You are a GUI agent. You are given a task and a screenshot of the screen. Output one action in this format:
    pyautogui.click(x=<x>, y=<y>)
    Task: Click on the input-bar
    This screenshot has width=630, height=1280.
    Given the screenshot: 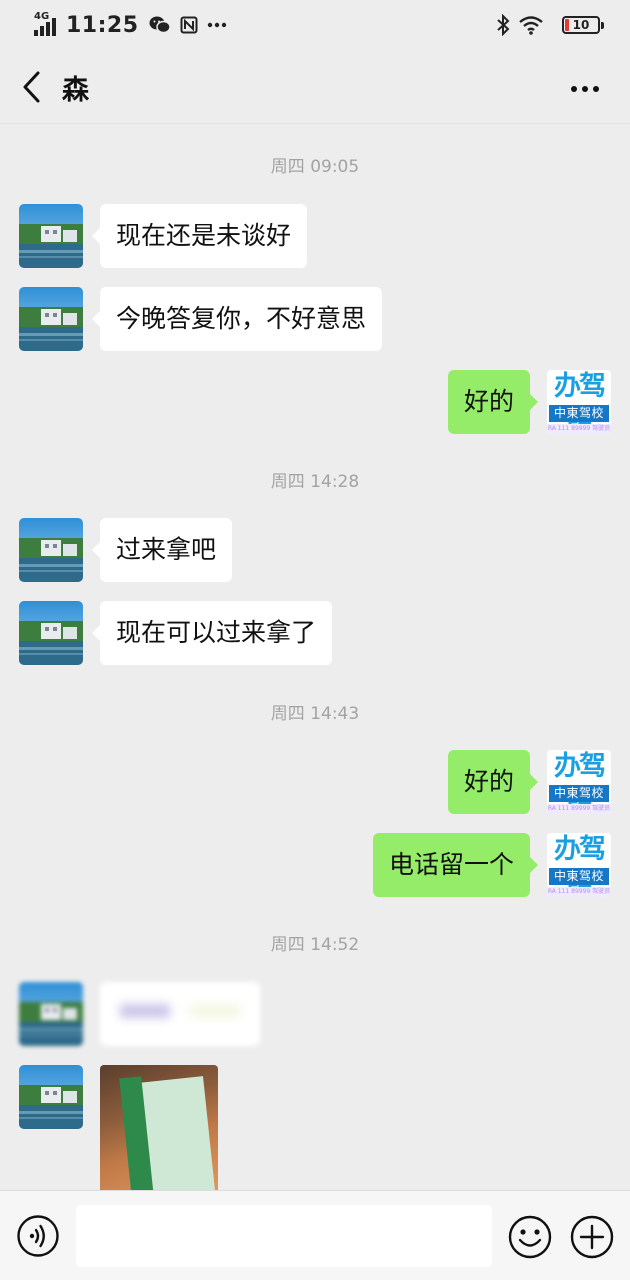 What is the action you would take?
    pyautogui.click(x=315, y=1235)
    